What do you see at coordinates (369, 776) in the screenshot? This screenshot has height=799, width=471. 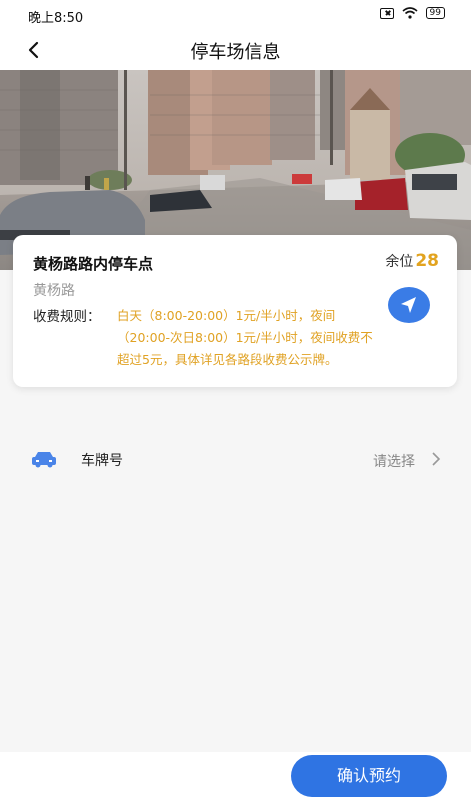 I see `confirm-reservation-button: 确认预约` at bounding box center [369, 776].